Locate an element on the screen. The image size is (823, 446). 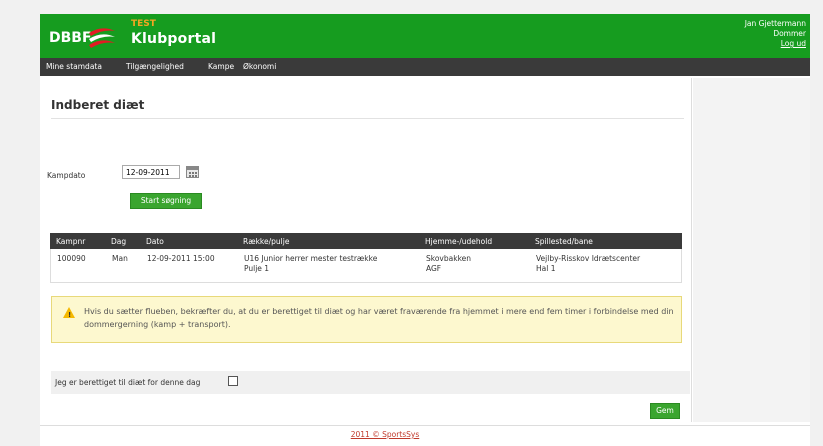
nav-item-kampe: Kampe is located at coordinates (221, 66).